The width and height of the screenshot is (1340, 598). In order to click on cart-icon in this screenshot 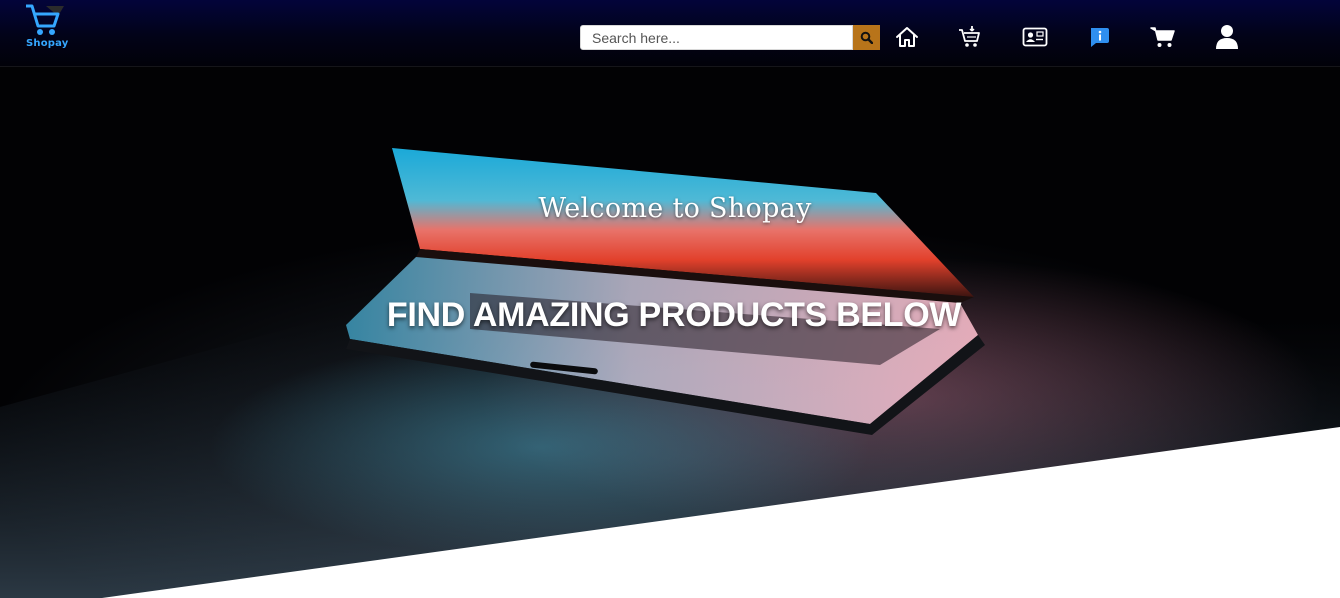, I will do `click(1162, 37)`.